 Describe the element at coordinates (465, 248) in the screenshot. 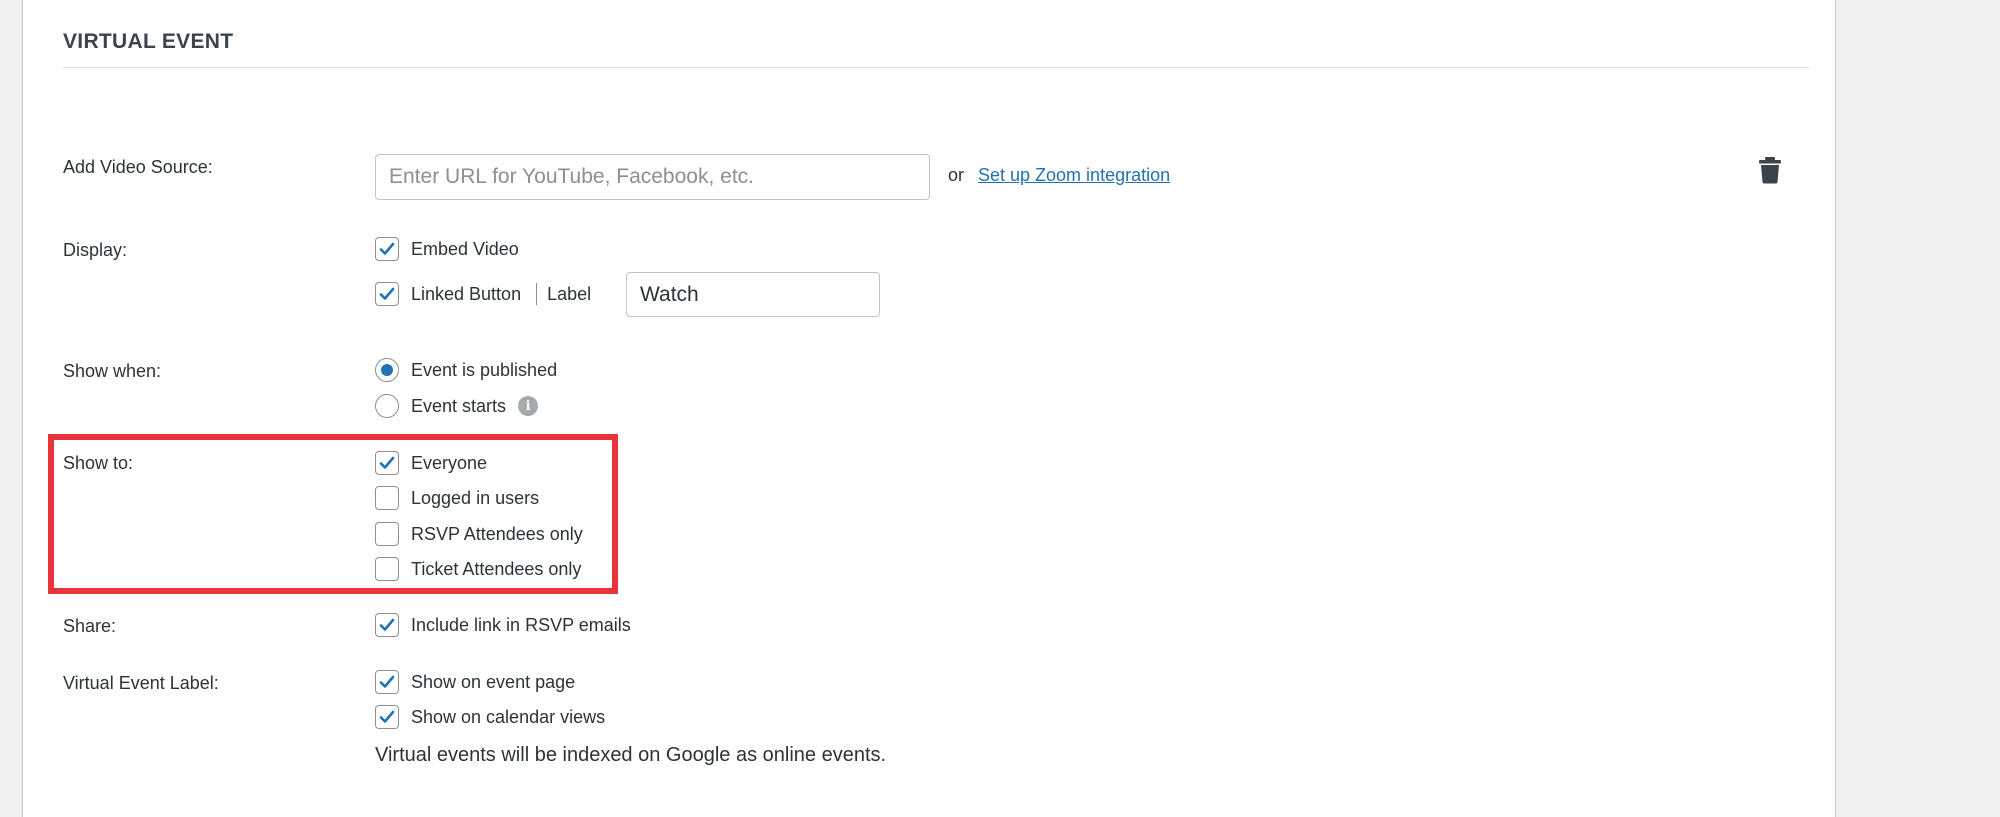

I see `embed-video-label: Embed Video` at that location.